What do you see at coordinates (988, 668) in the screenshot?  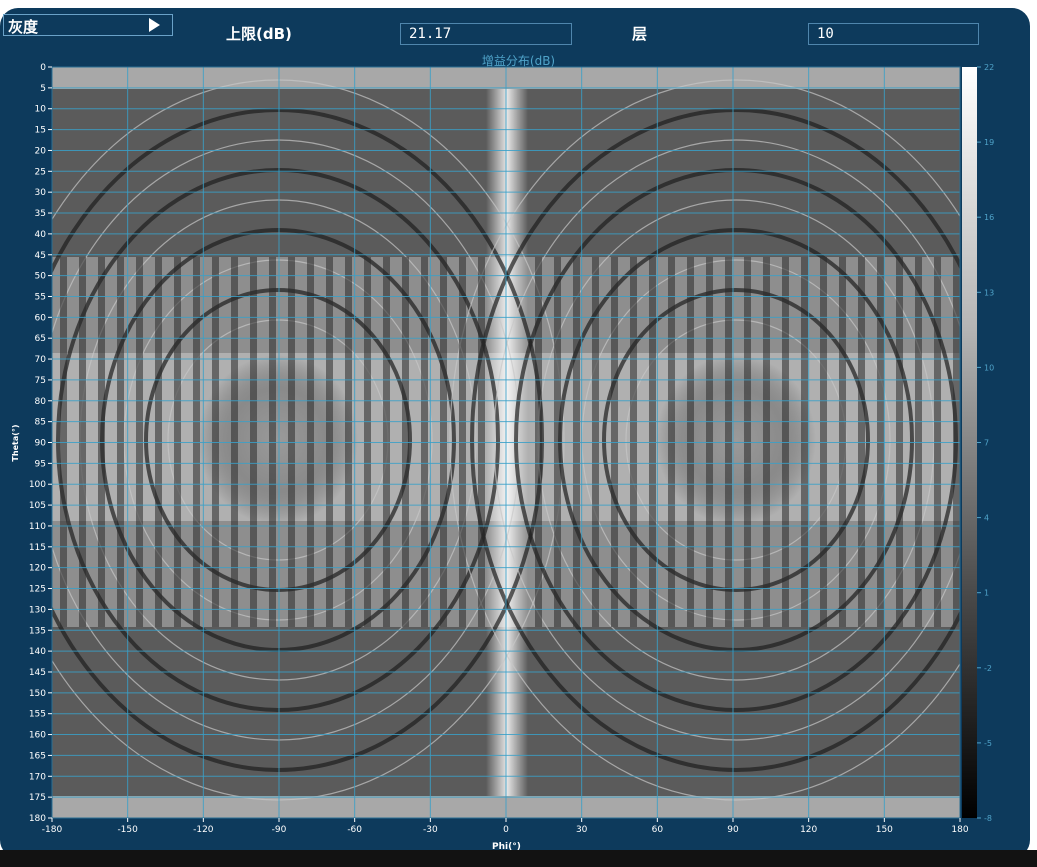 I see `colorbar-tick-label: -2` at bounding box center [988, 668].